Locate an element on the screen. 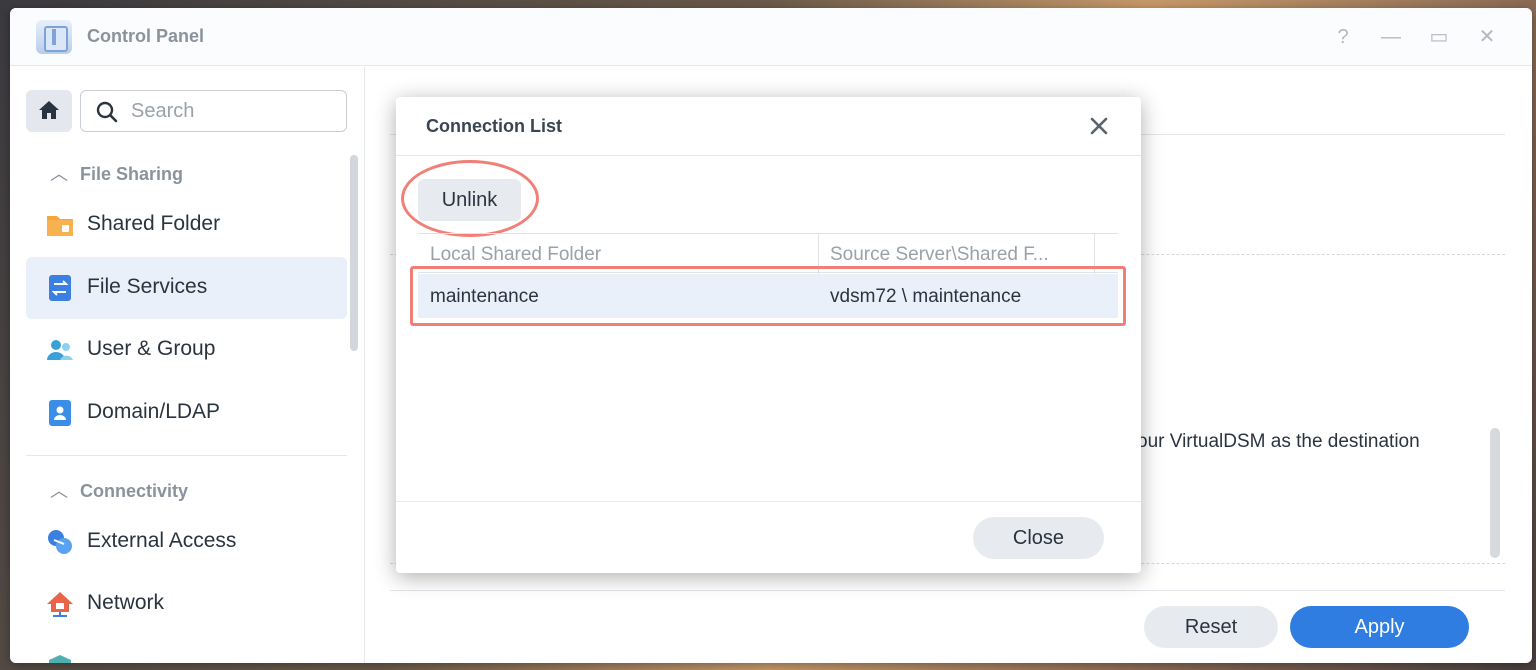  apply-button: Apply is located at coordinates (1379, 627).